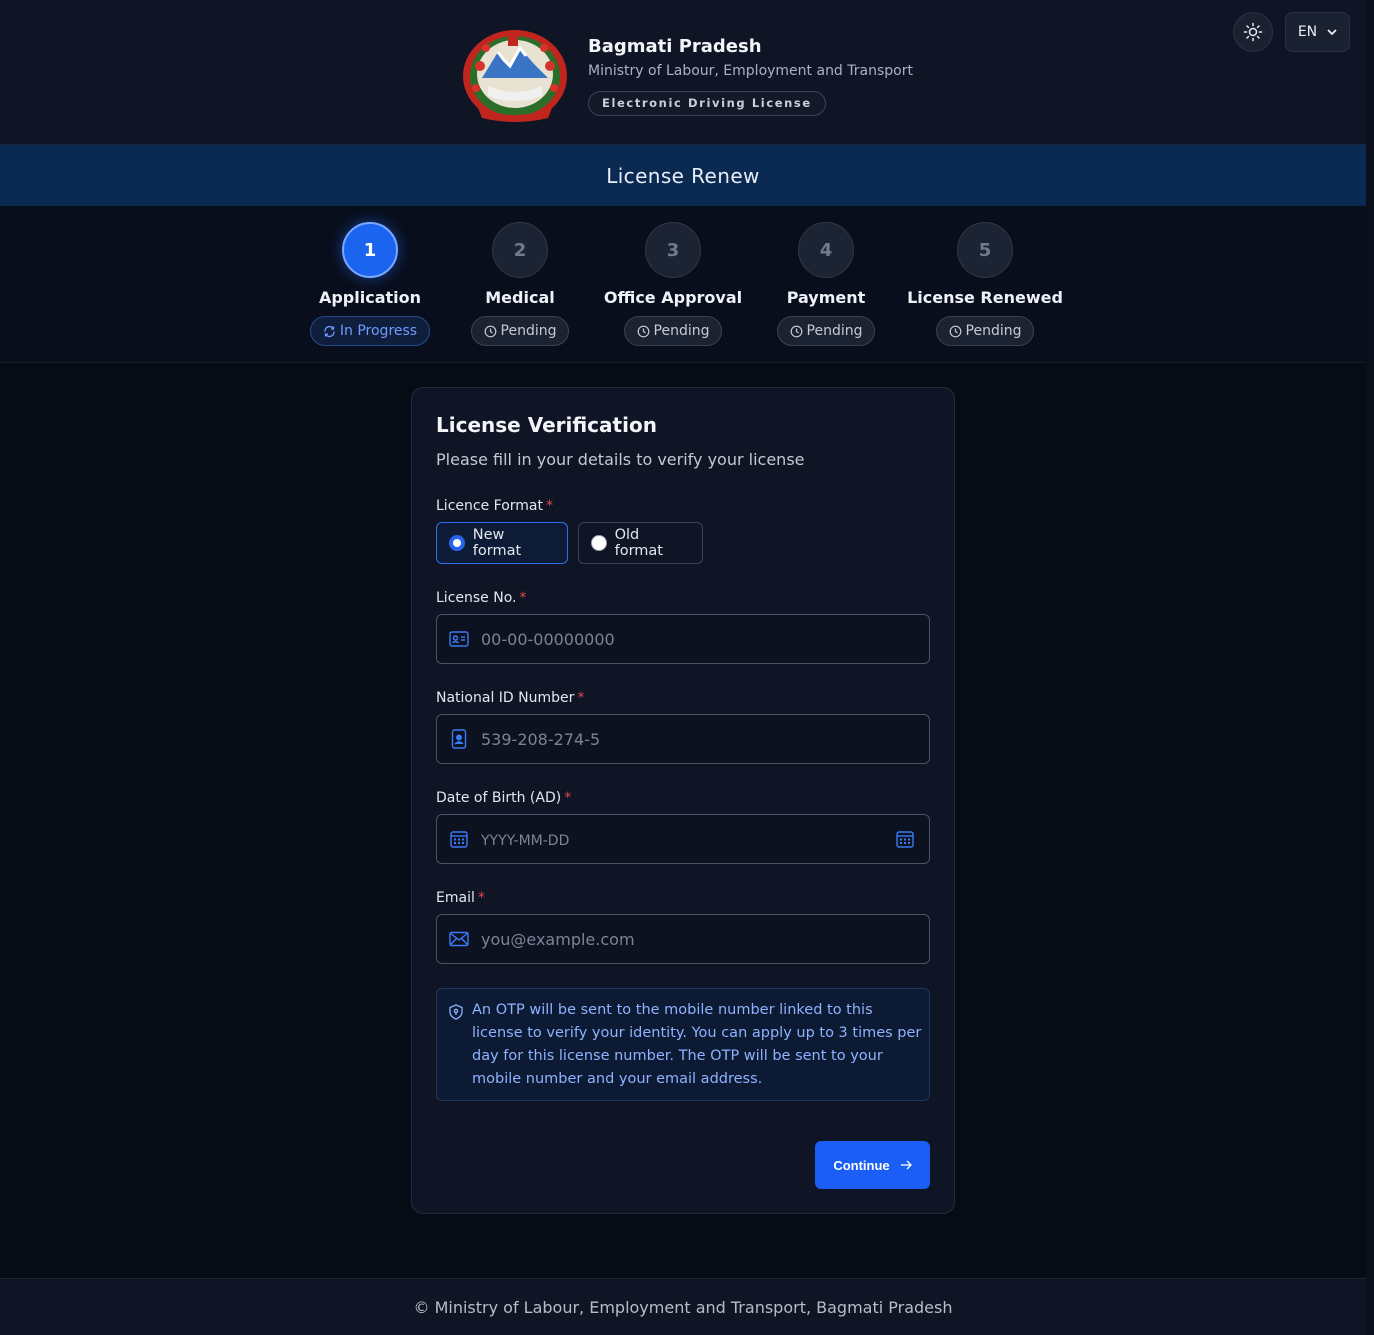 The width and height of the screenshot is (1374, 1335). I want to click on license-no-label: License No. *, so click(481, 598).